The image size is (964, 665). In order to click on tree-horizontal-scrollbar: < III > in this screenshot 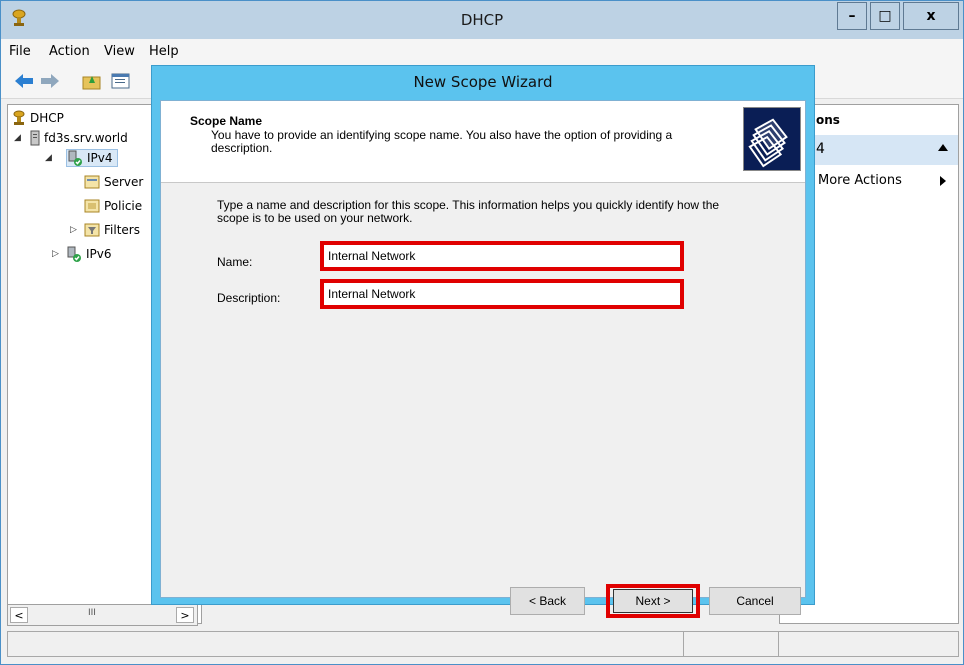, I will do `click(102, 615)`.